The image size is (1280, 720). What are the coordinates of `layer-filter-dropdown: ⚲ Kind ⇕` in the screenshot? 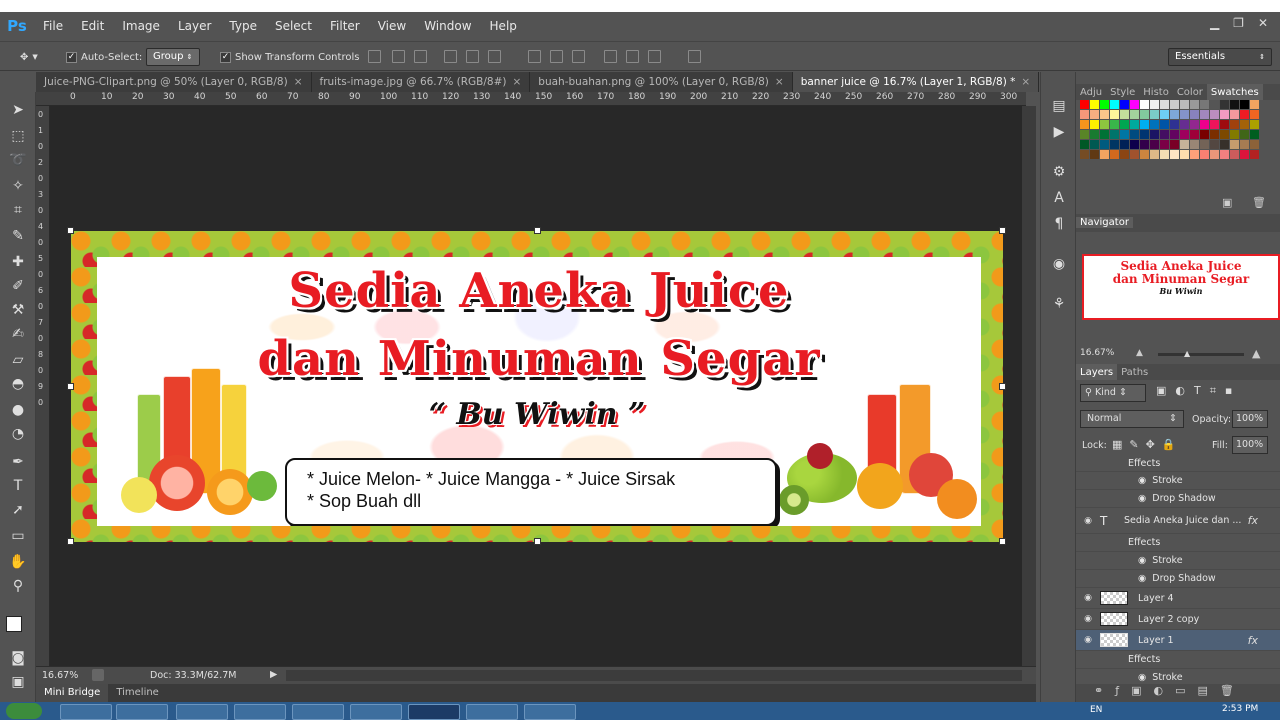 It's located at (1113, 393).